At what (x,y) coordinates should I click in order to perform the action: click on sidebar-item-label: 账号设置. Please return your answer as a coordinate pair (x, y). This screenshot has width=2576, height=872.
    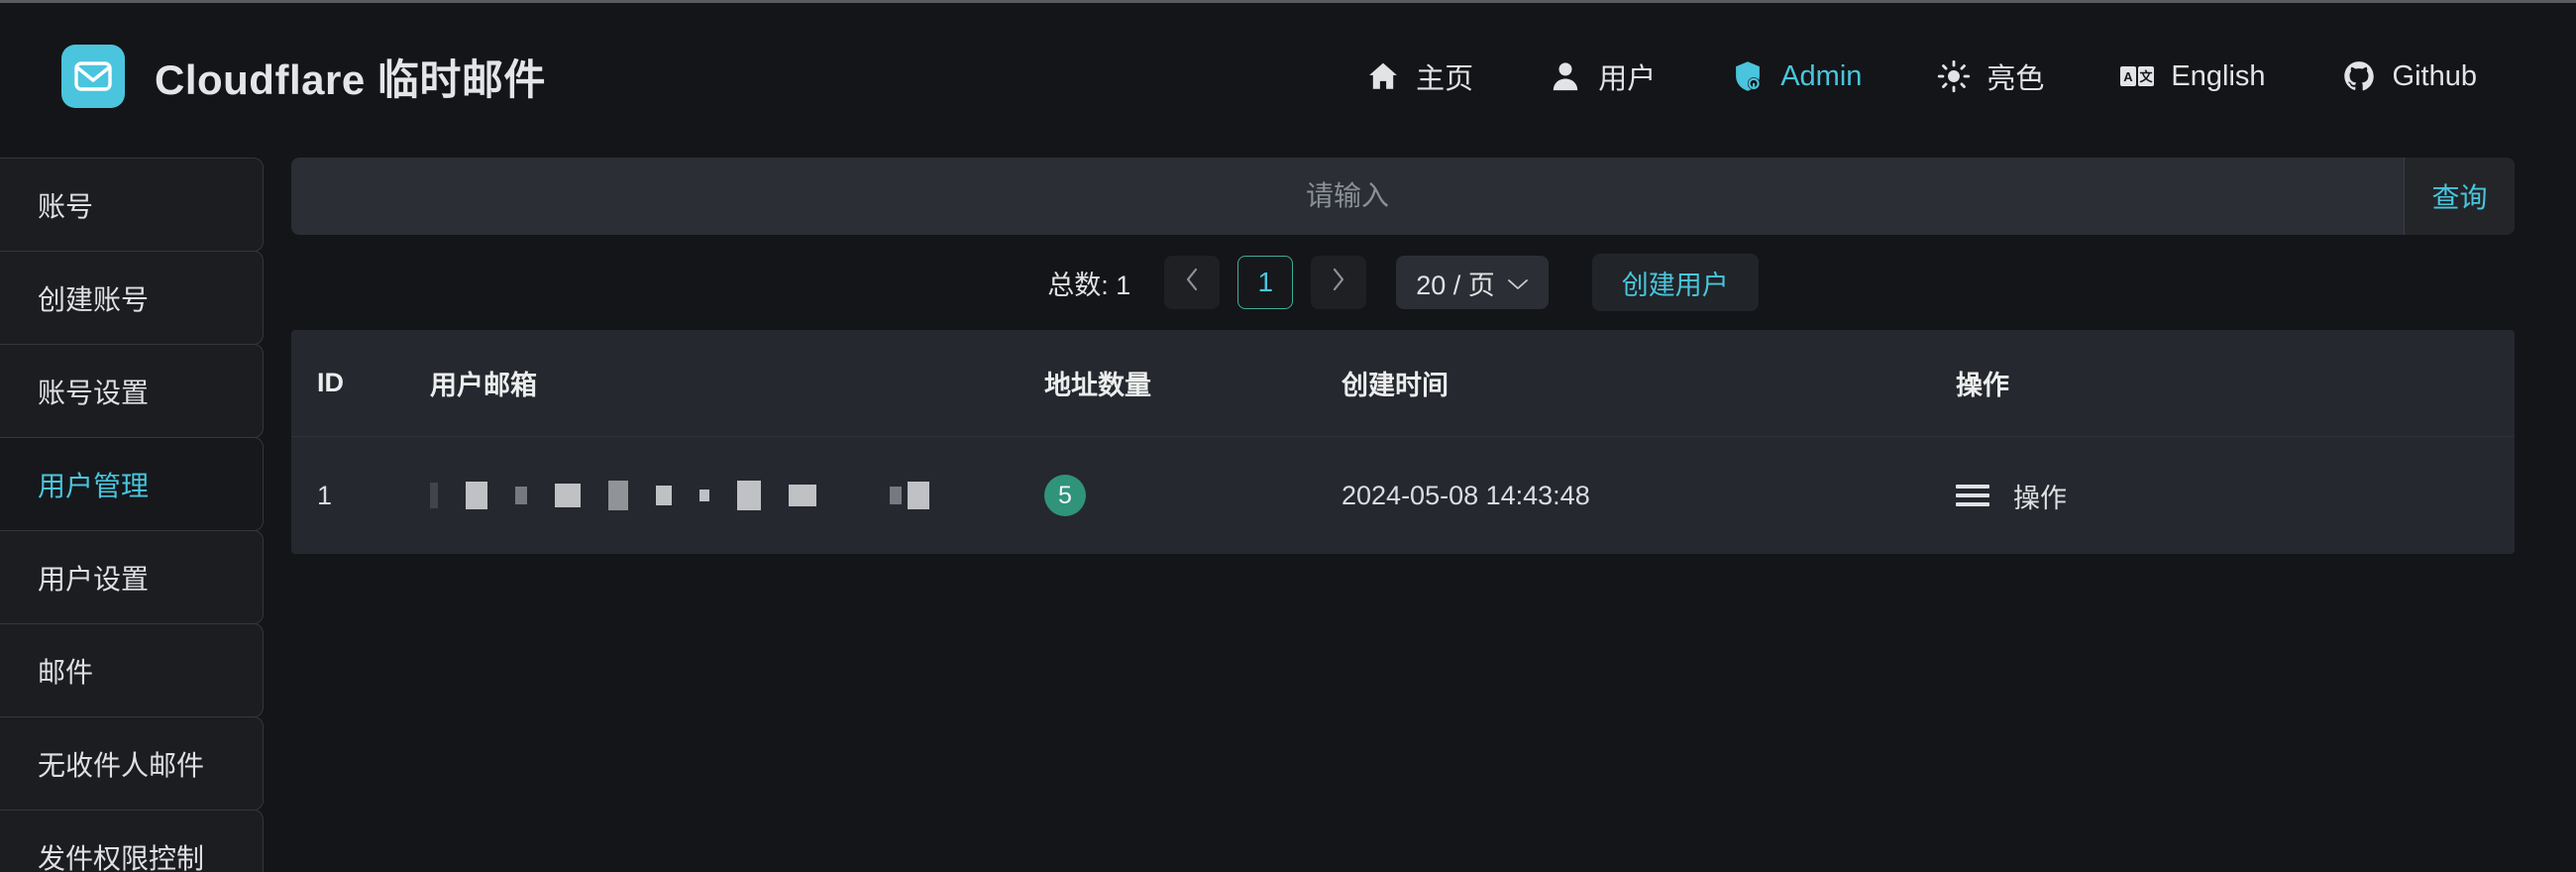
    Looking at the image, I should click on (94, 392).